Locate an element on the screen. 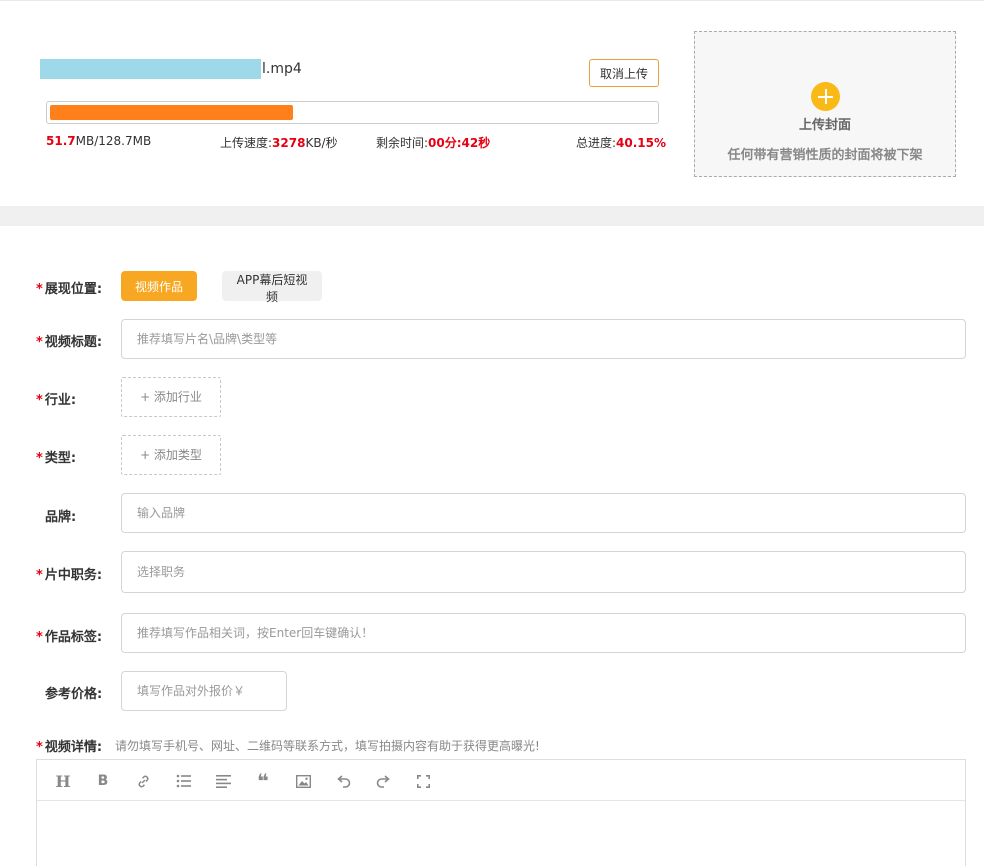 The image size is (984, 866). file-name: l.mp4 is located at coordinates (171, 69).